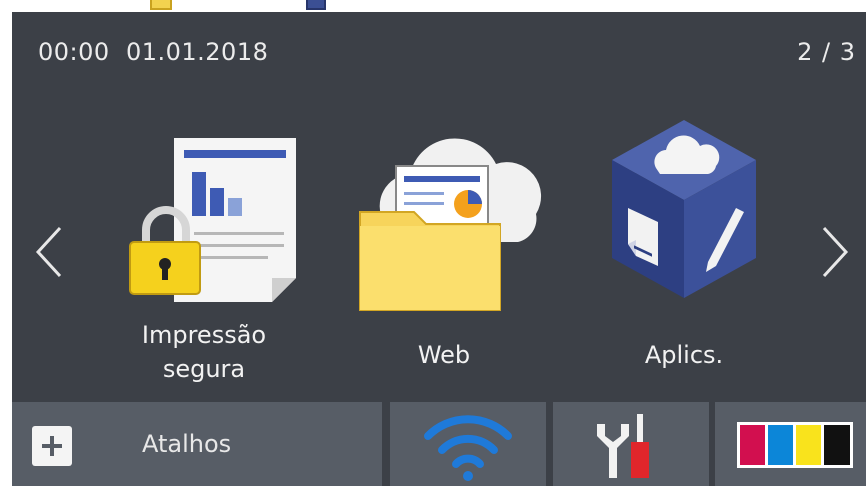 This screenshot has height=490, width=866. Describe the element at coordinates (444, 355) in the screenshot. I see `tile-label: Web` at that location.